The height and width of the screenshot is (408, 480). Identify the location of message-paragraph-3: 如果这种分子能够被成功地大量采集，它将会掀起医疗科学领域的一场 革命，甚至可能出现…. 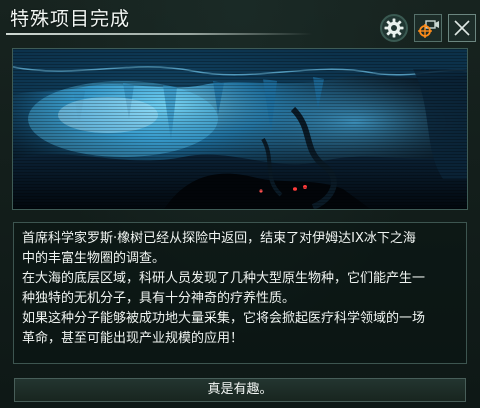
(224, 328).